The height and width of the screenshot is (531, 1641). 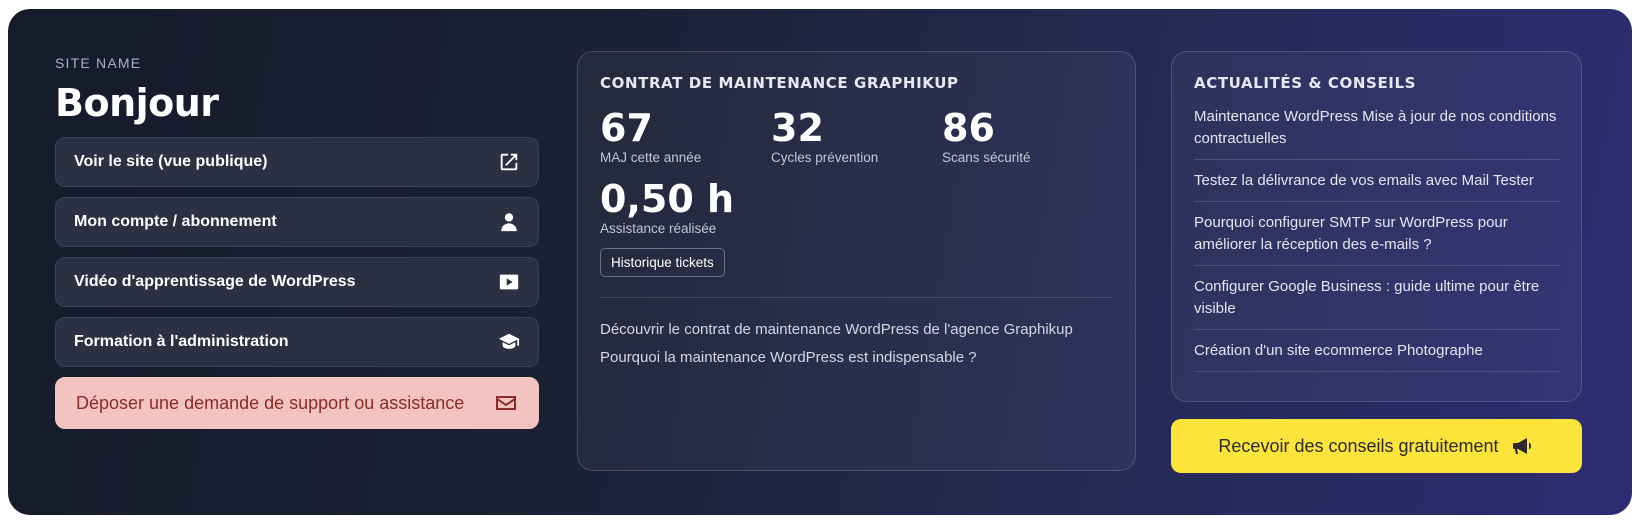 What do you see at coordinates (797, 128) in the screenshot?
I see `stat-value: 32` at bounding box center [797, 128].